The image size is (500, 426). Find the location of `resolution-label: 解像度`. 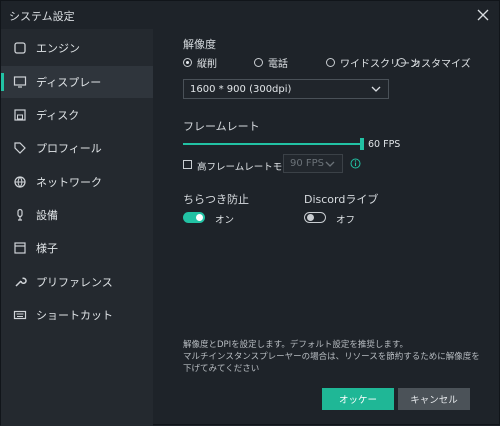

resolution-label: 解像度 is located at coordinates (199, 44).